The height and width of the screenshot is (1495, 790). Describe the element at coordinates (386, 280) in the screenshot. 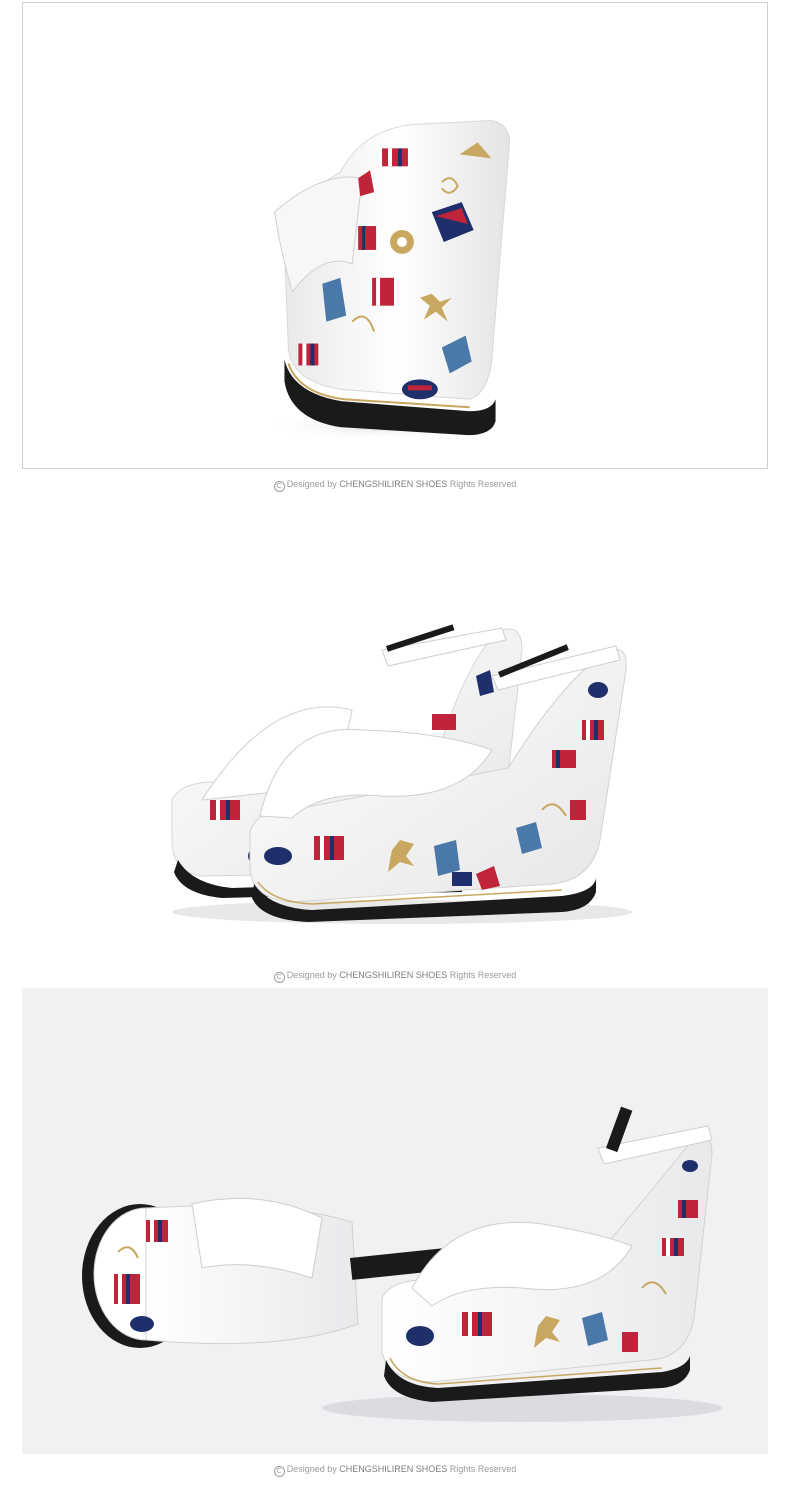

I see `wedge-sandal-back-illustration` at that location.